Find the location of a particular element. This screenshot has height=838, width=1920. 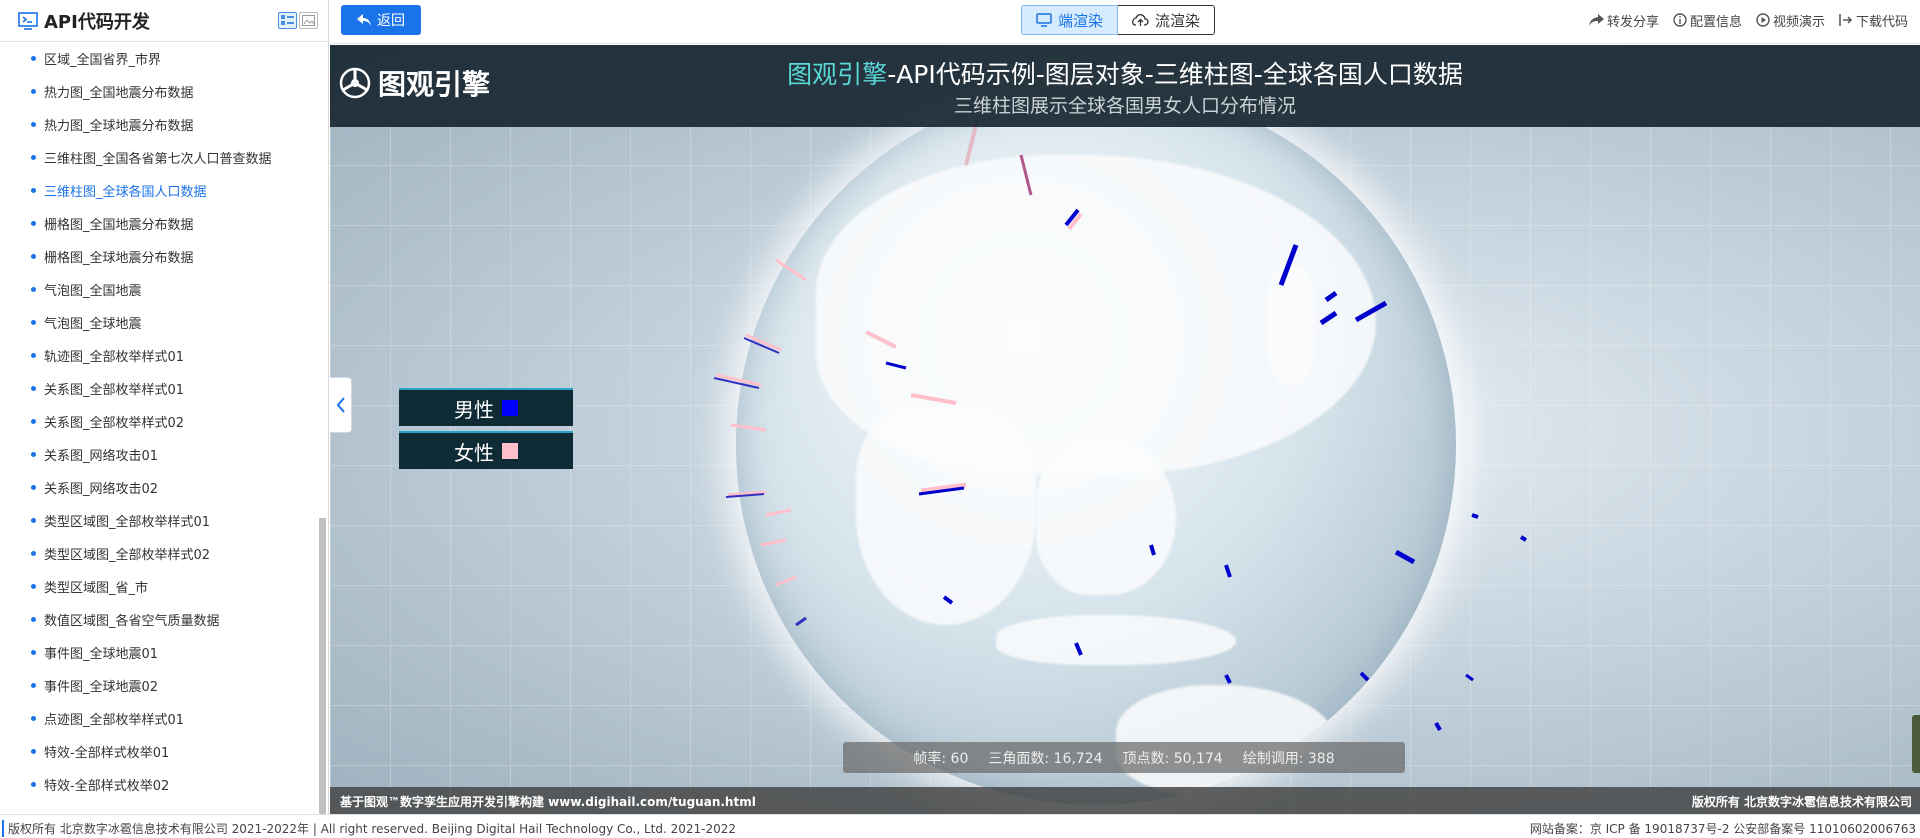

sidebar-item: 关系图_全部枚举样式02 is located at coordinates (159, 421).